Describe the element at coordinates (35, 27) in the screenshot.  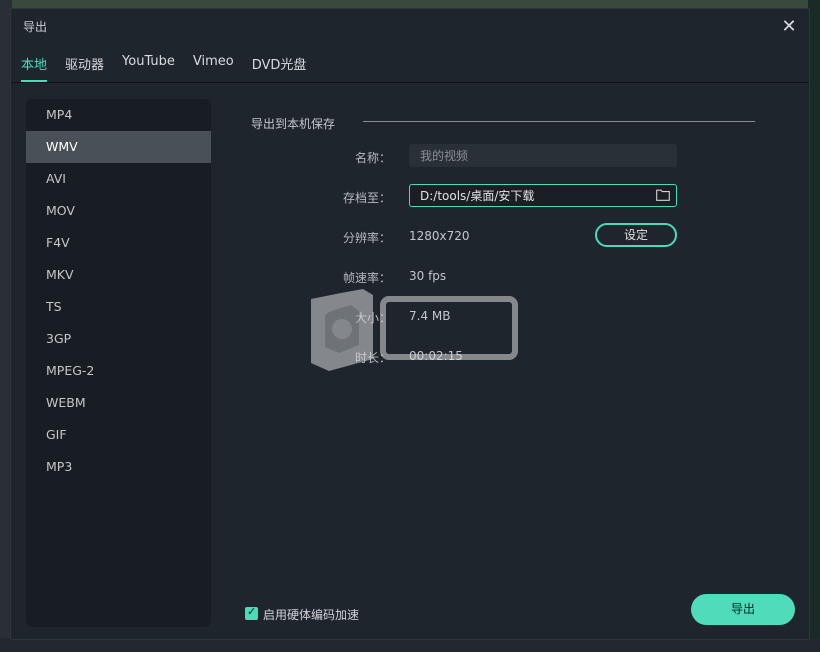
I see `dialog-title: 导出` at that location.